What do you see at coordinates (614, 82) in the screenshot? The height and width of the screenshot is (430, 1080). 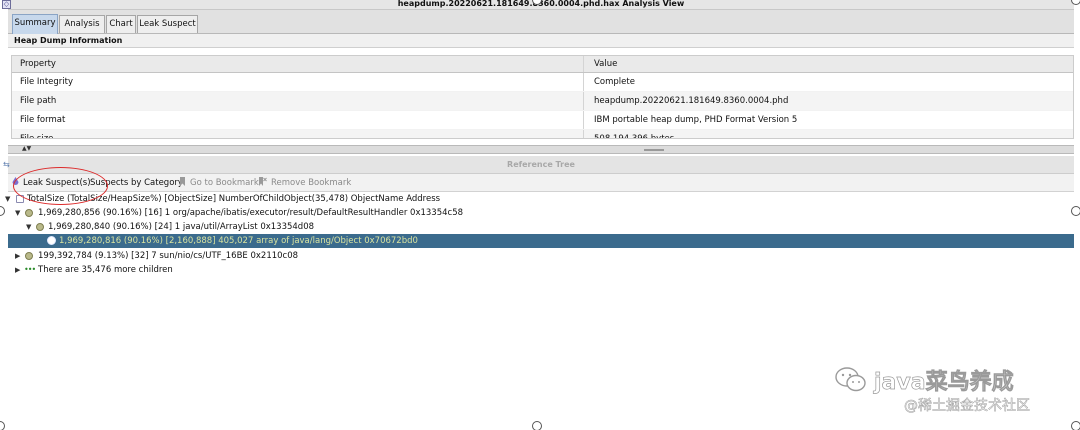 I see `value-cell: Complete` at bounding box center [614, 82].